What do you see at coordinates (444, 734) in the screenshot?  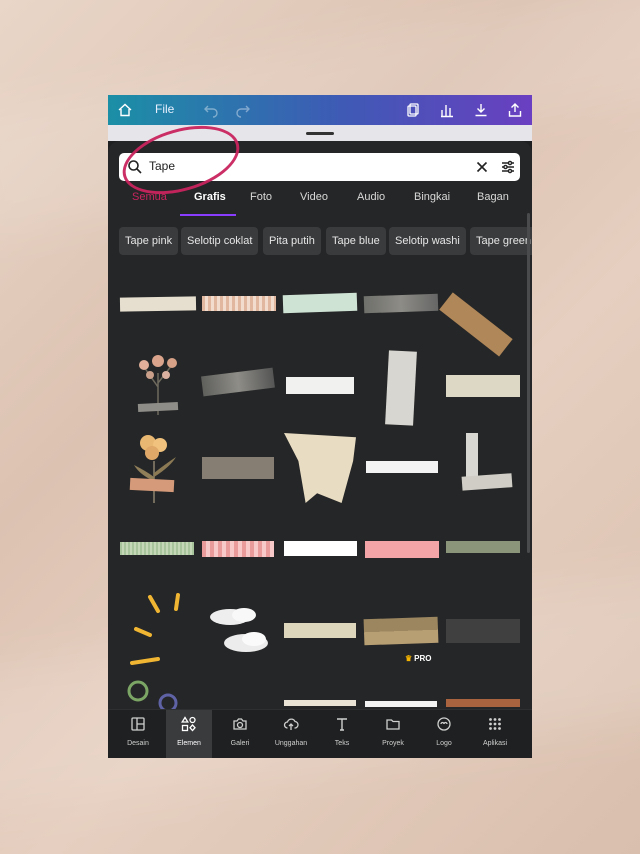 I see `nav-logo: Logo` at bounding box center [444, 734].